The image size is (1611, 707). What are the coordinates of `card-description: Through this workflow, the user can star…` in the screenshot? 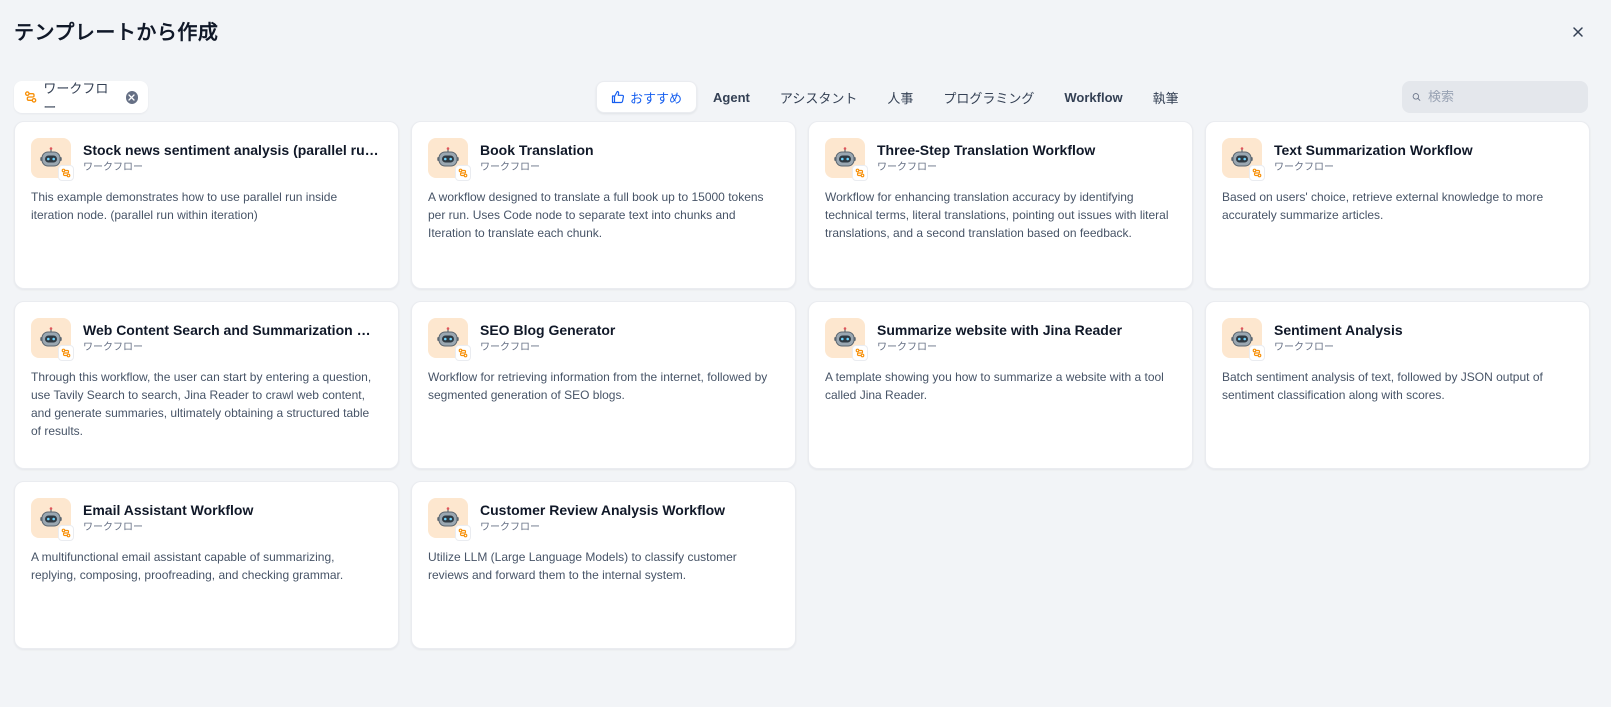 It's located at (201, 404).